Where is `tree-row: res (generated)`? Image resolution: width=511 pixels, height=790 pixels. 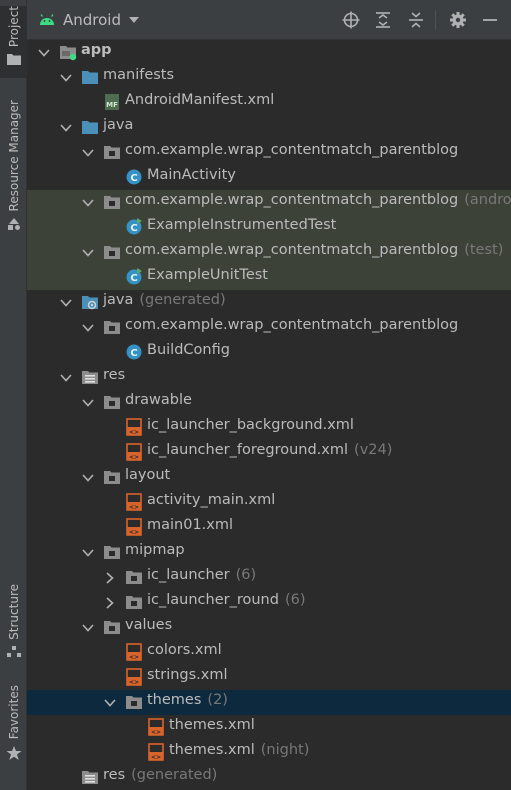
tree-row: res (generated) is located at coordinates (269, 777).